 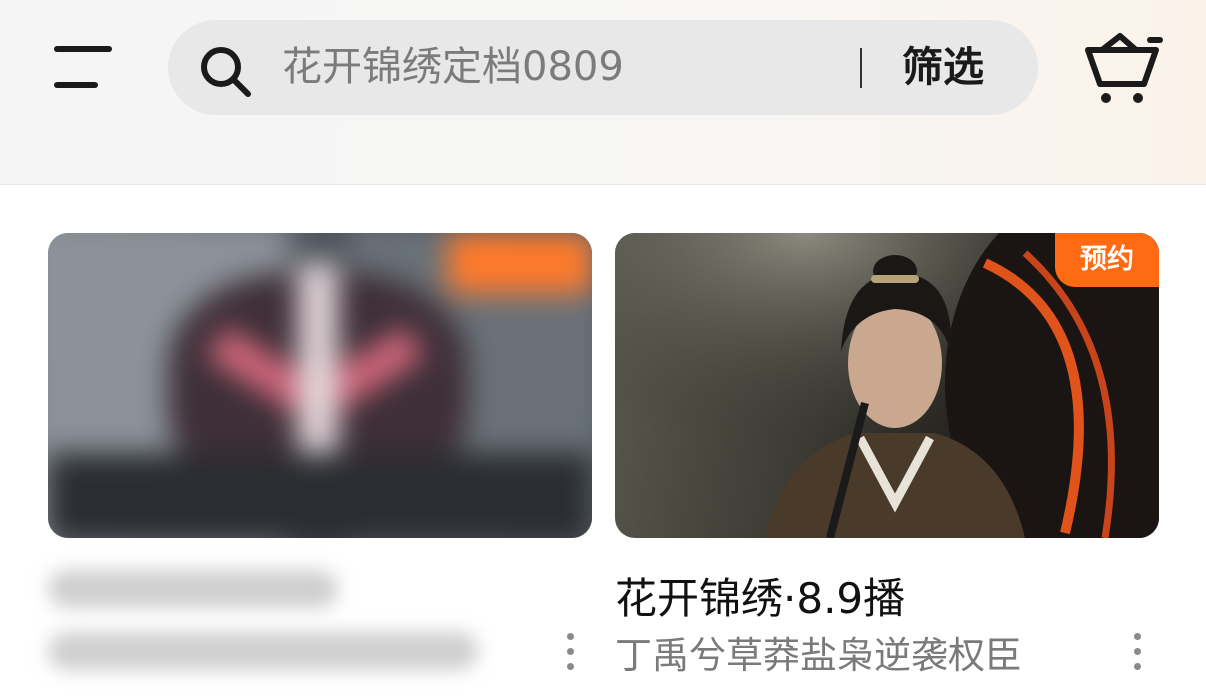 What do you see at coordinates (193, 589) in the screenshot?
I see `blurred-card-title` at bounding box center [193, 589].